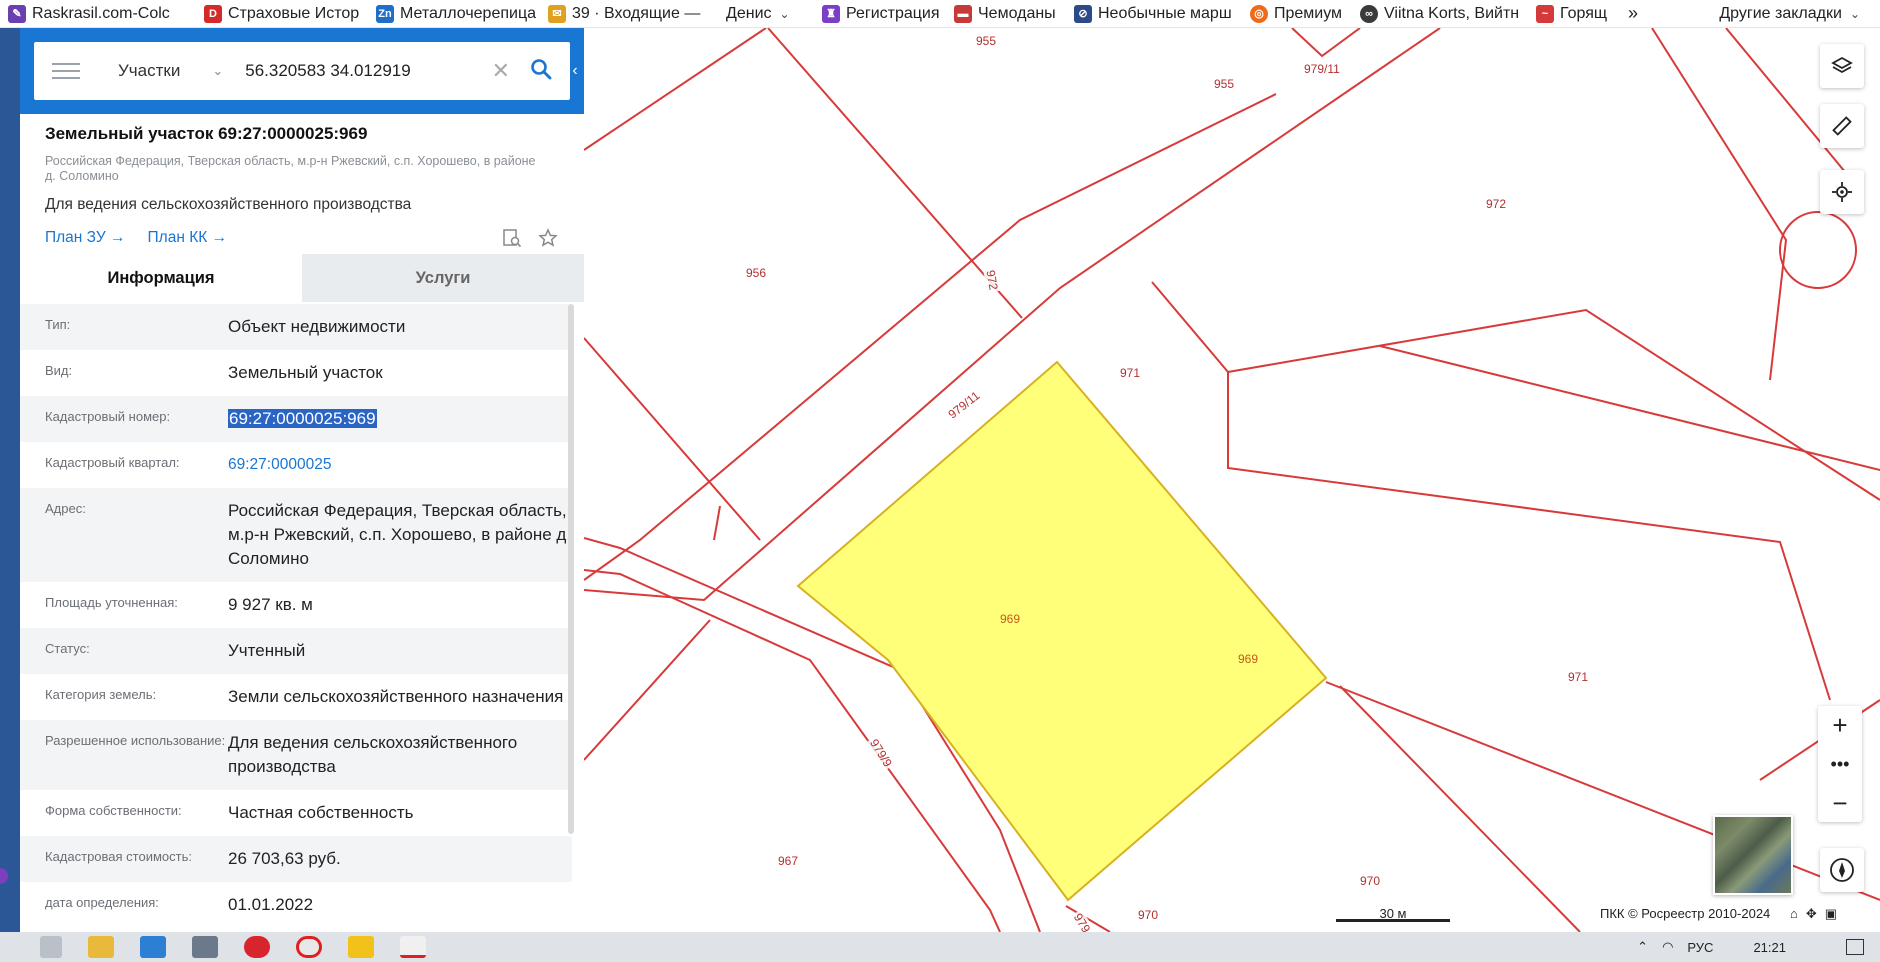 This screenshot has height=962, width=1880. Describe the element at coordinates (98, 14) in the screenshot. I see `bookmark-raskrasil: ✎ Raskrasil.com-Colc` at that location.